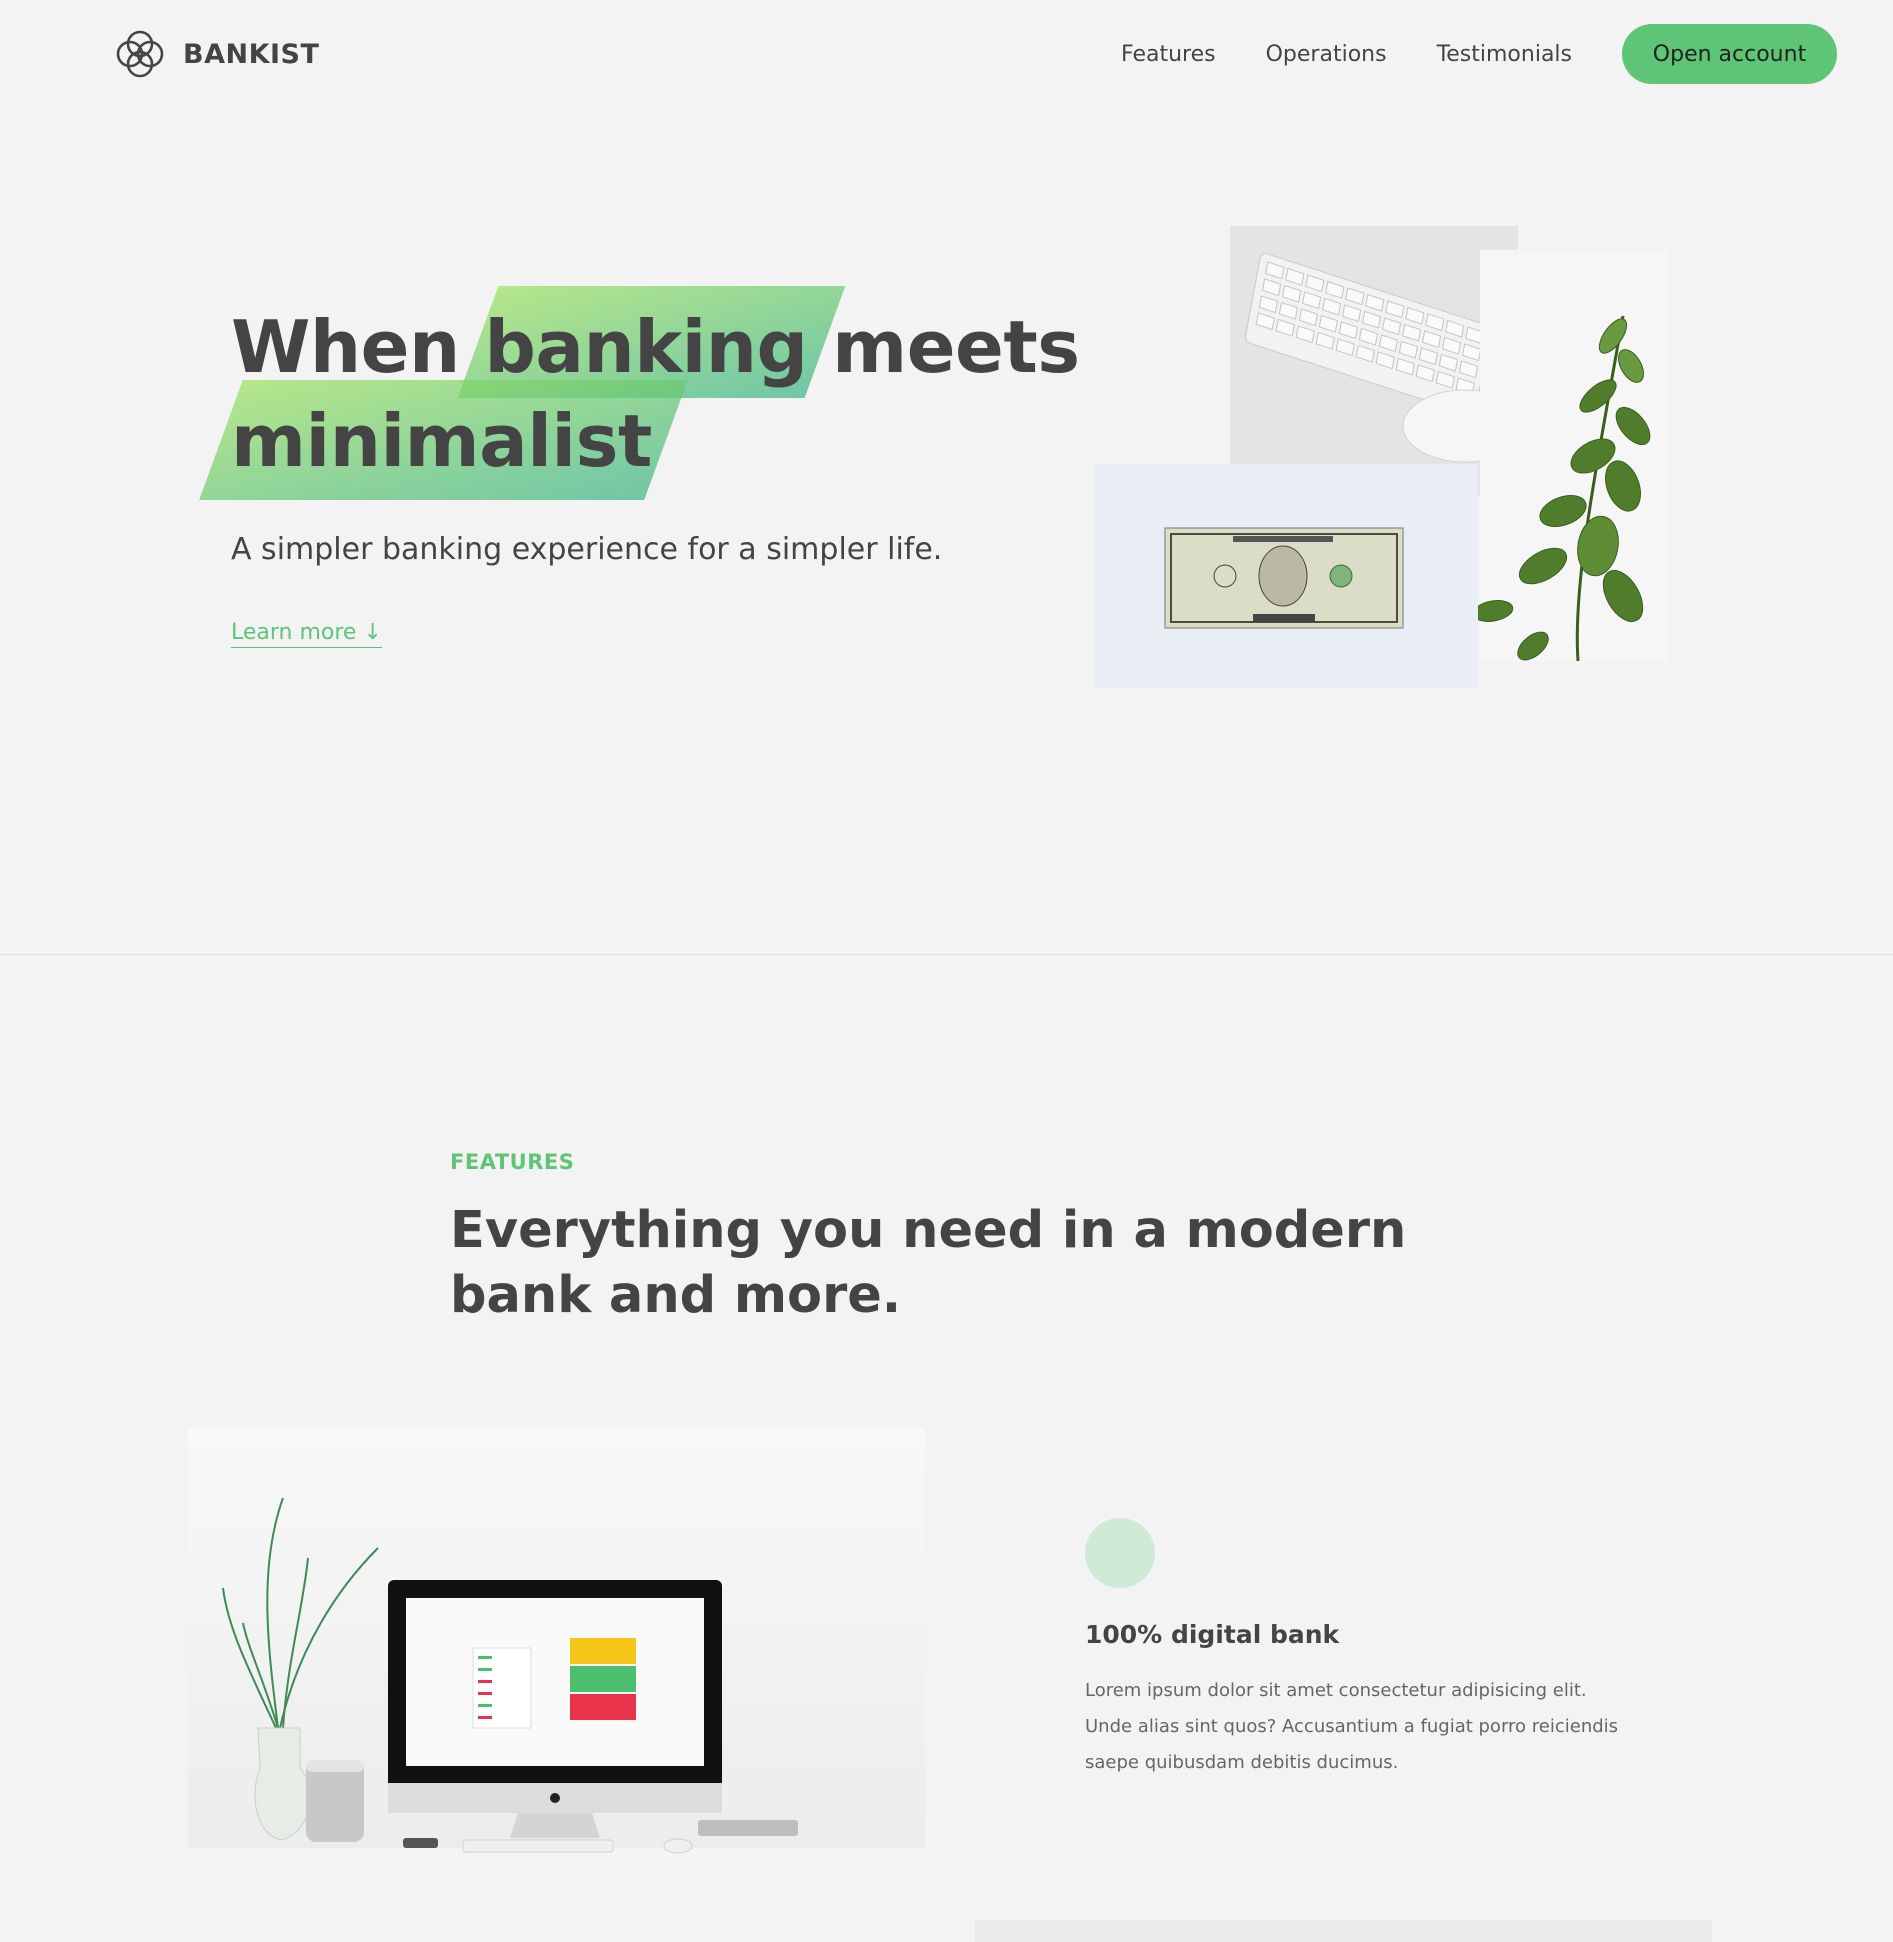 Image resolution: width=1893 pixels, height=1942 pixels. Describe the element at coordinates (555, 1709) in the screenshot. I see `computer-monitor` at that location.